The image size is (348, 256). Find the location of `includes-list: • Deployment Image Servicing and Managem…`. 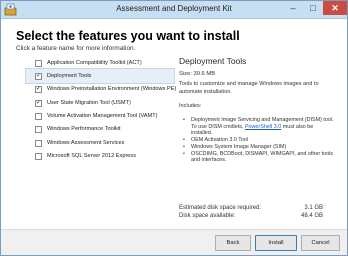

includes-list: • Deployment Image Servicing and Managem… is located at coordinates (259, 140).